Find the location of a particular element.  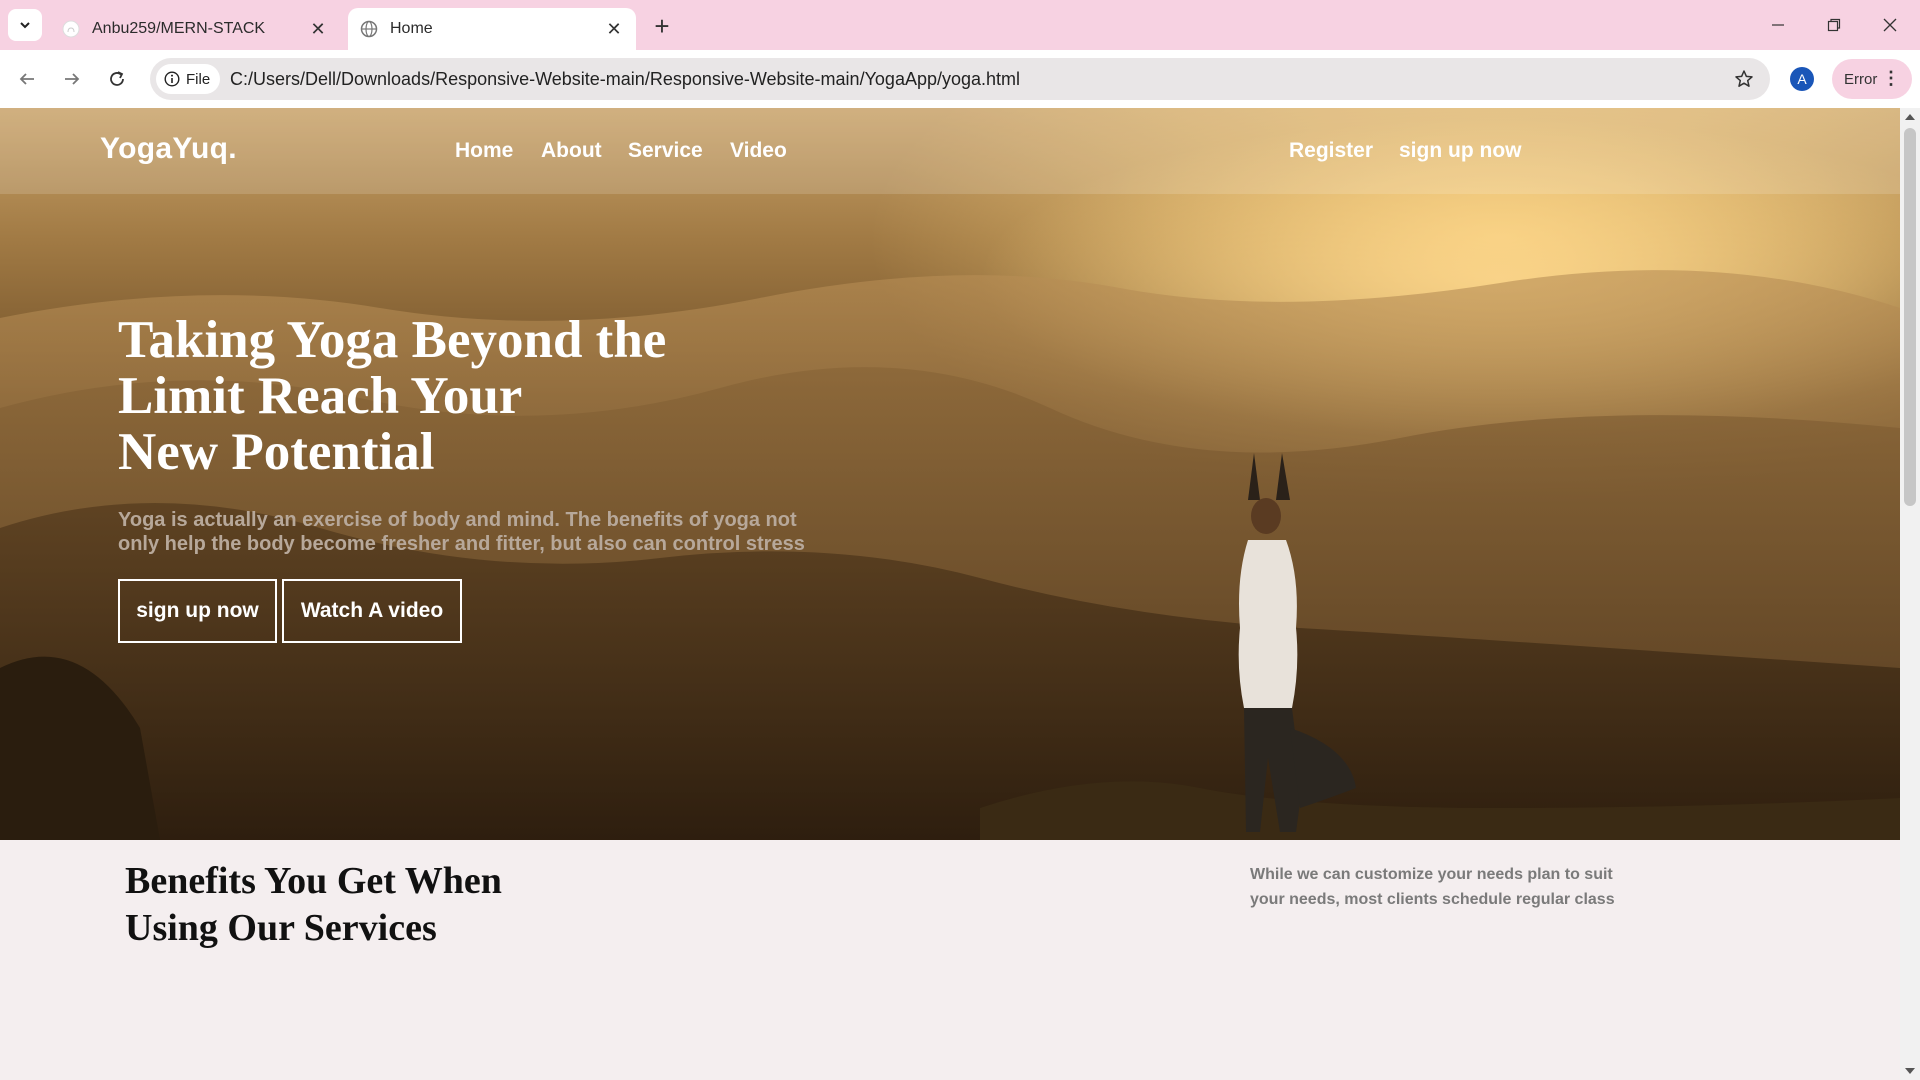

nav-link-home: Home is located at coordinates (484, 151).